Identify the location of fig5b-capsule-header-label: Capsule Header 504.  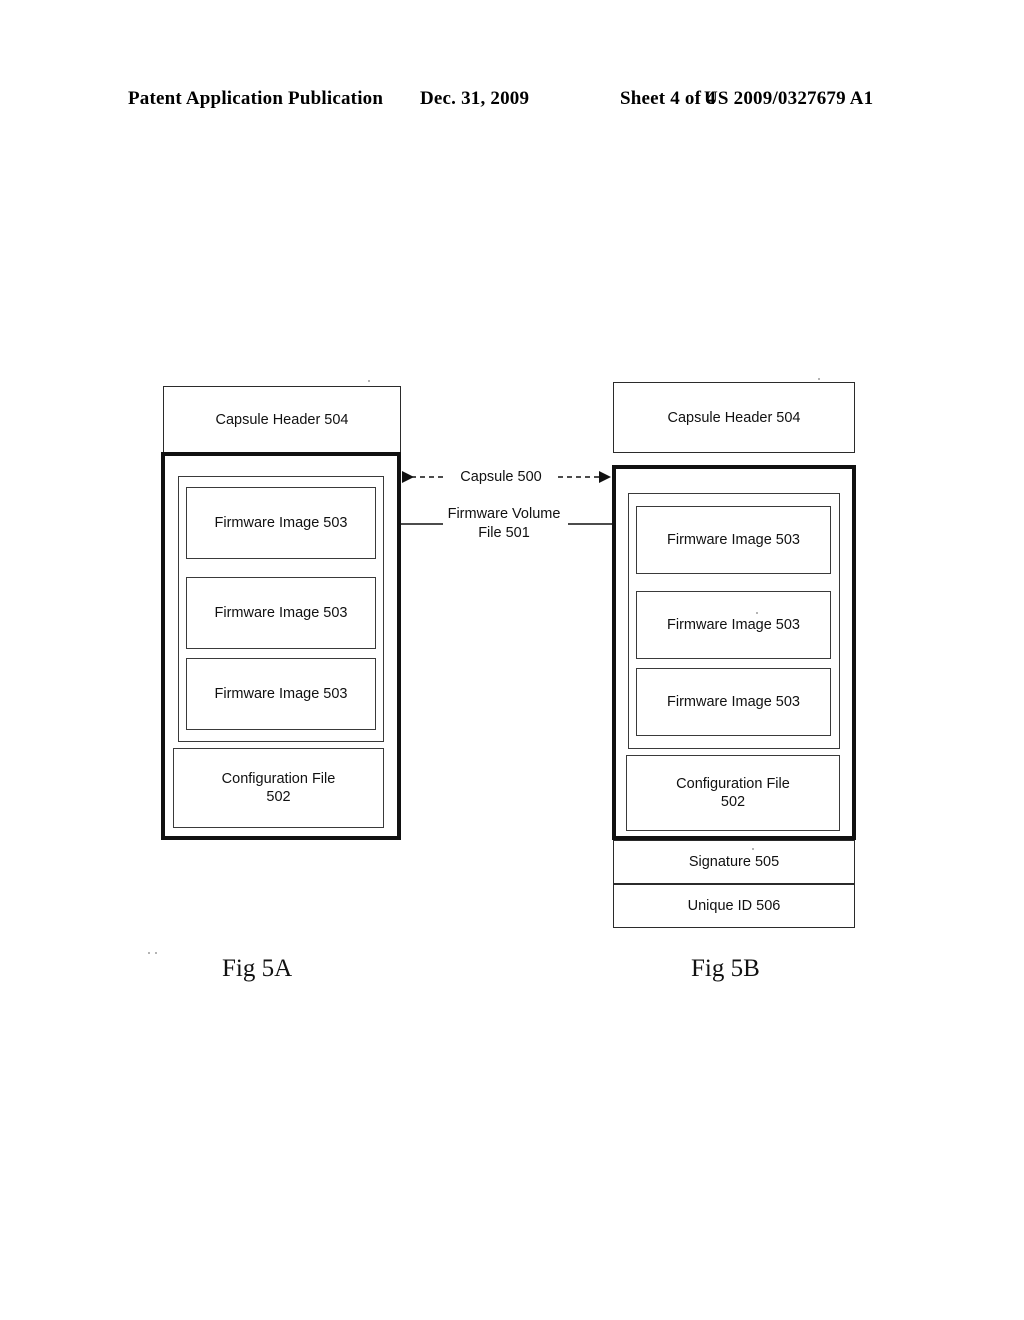
(734, 417).